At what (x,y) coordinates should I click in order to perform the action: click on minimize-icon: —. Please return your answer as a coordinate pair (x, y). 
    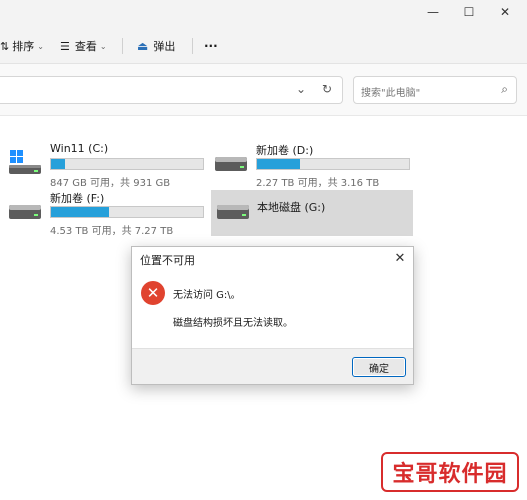
    Looking at the image, I should click on (433, 12).